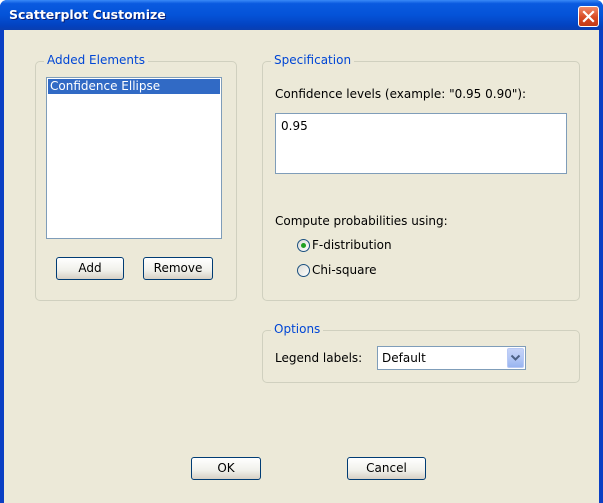 This screenshot has height=503, width=603. What do you see at coordinates (421, 143) in the screenshot?
I see `confidence-levels-field: 0.95` at bounding box center [421, 143].